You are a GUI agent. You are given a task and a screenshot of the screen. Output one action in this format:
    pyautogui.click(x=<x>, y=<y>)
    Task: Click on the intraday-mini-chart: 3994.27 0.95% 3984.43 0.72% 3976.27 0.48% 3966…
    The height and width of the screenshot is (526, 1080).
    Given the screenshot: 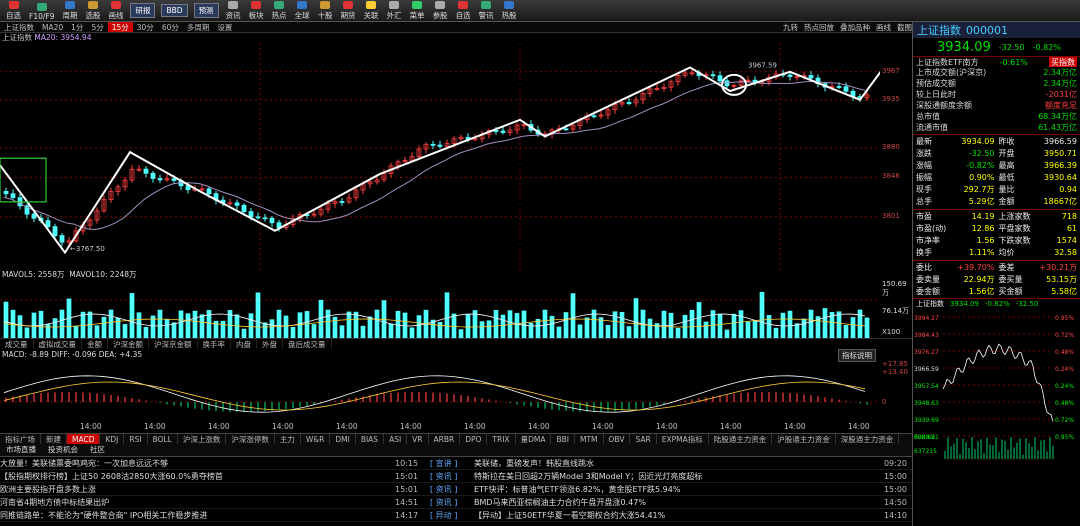 What is the action you would take?
    pyautogui.click(x=996, y=384)
    